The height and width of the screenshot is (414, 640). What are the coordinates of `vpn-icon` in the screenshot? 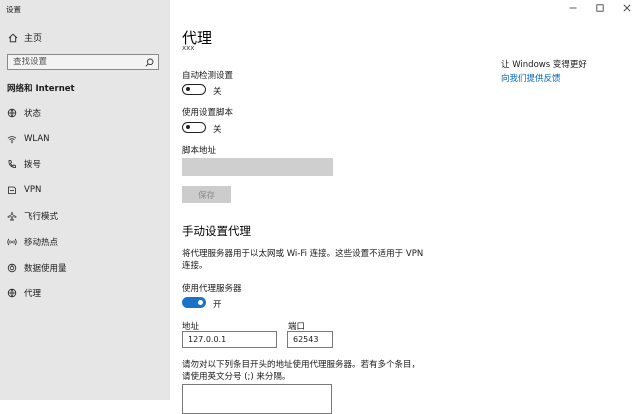 It's located at (12, 190).